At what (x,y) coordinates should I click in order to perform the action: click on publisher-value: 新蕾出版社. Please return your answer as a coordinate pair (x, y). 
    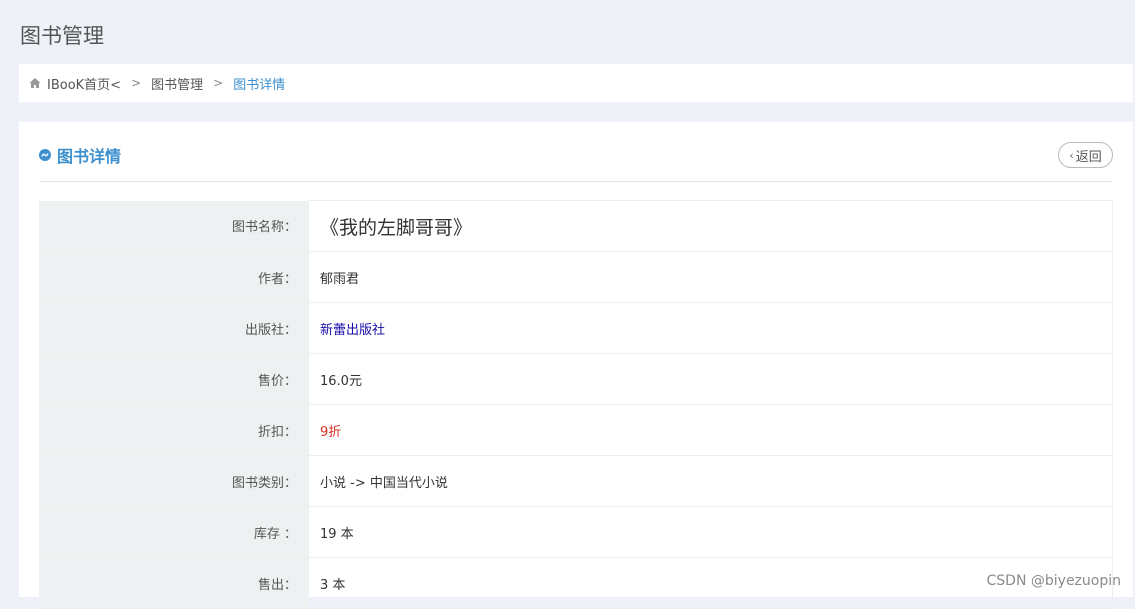
    Looking at the image, I should click on (711, 328).